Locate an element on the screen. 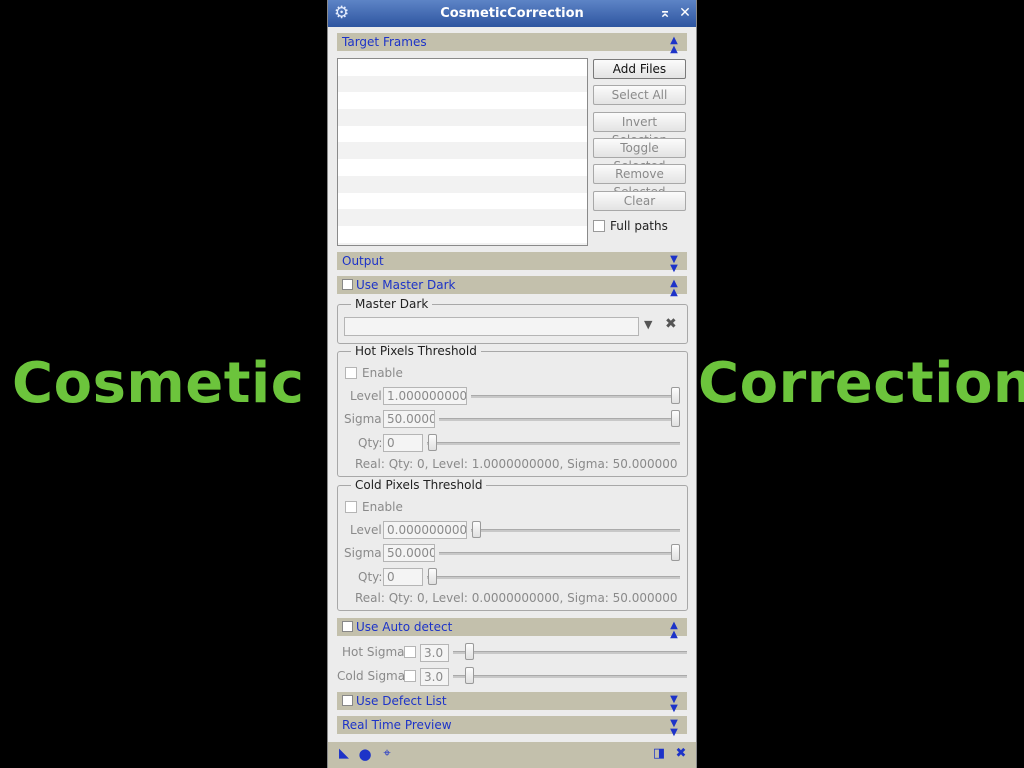  hot-qty-label: Qty: is located at coordinates (370, 443).